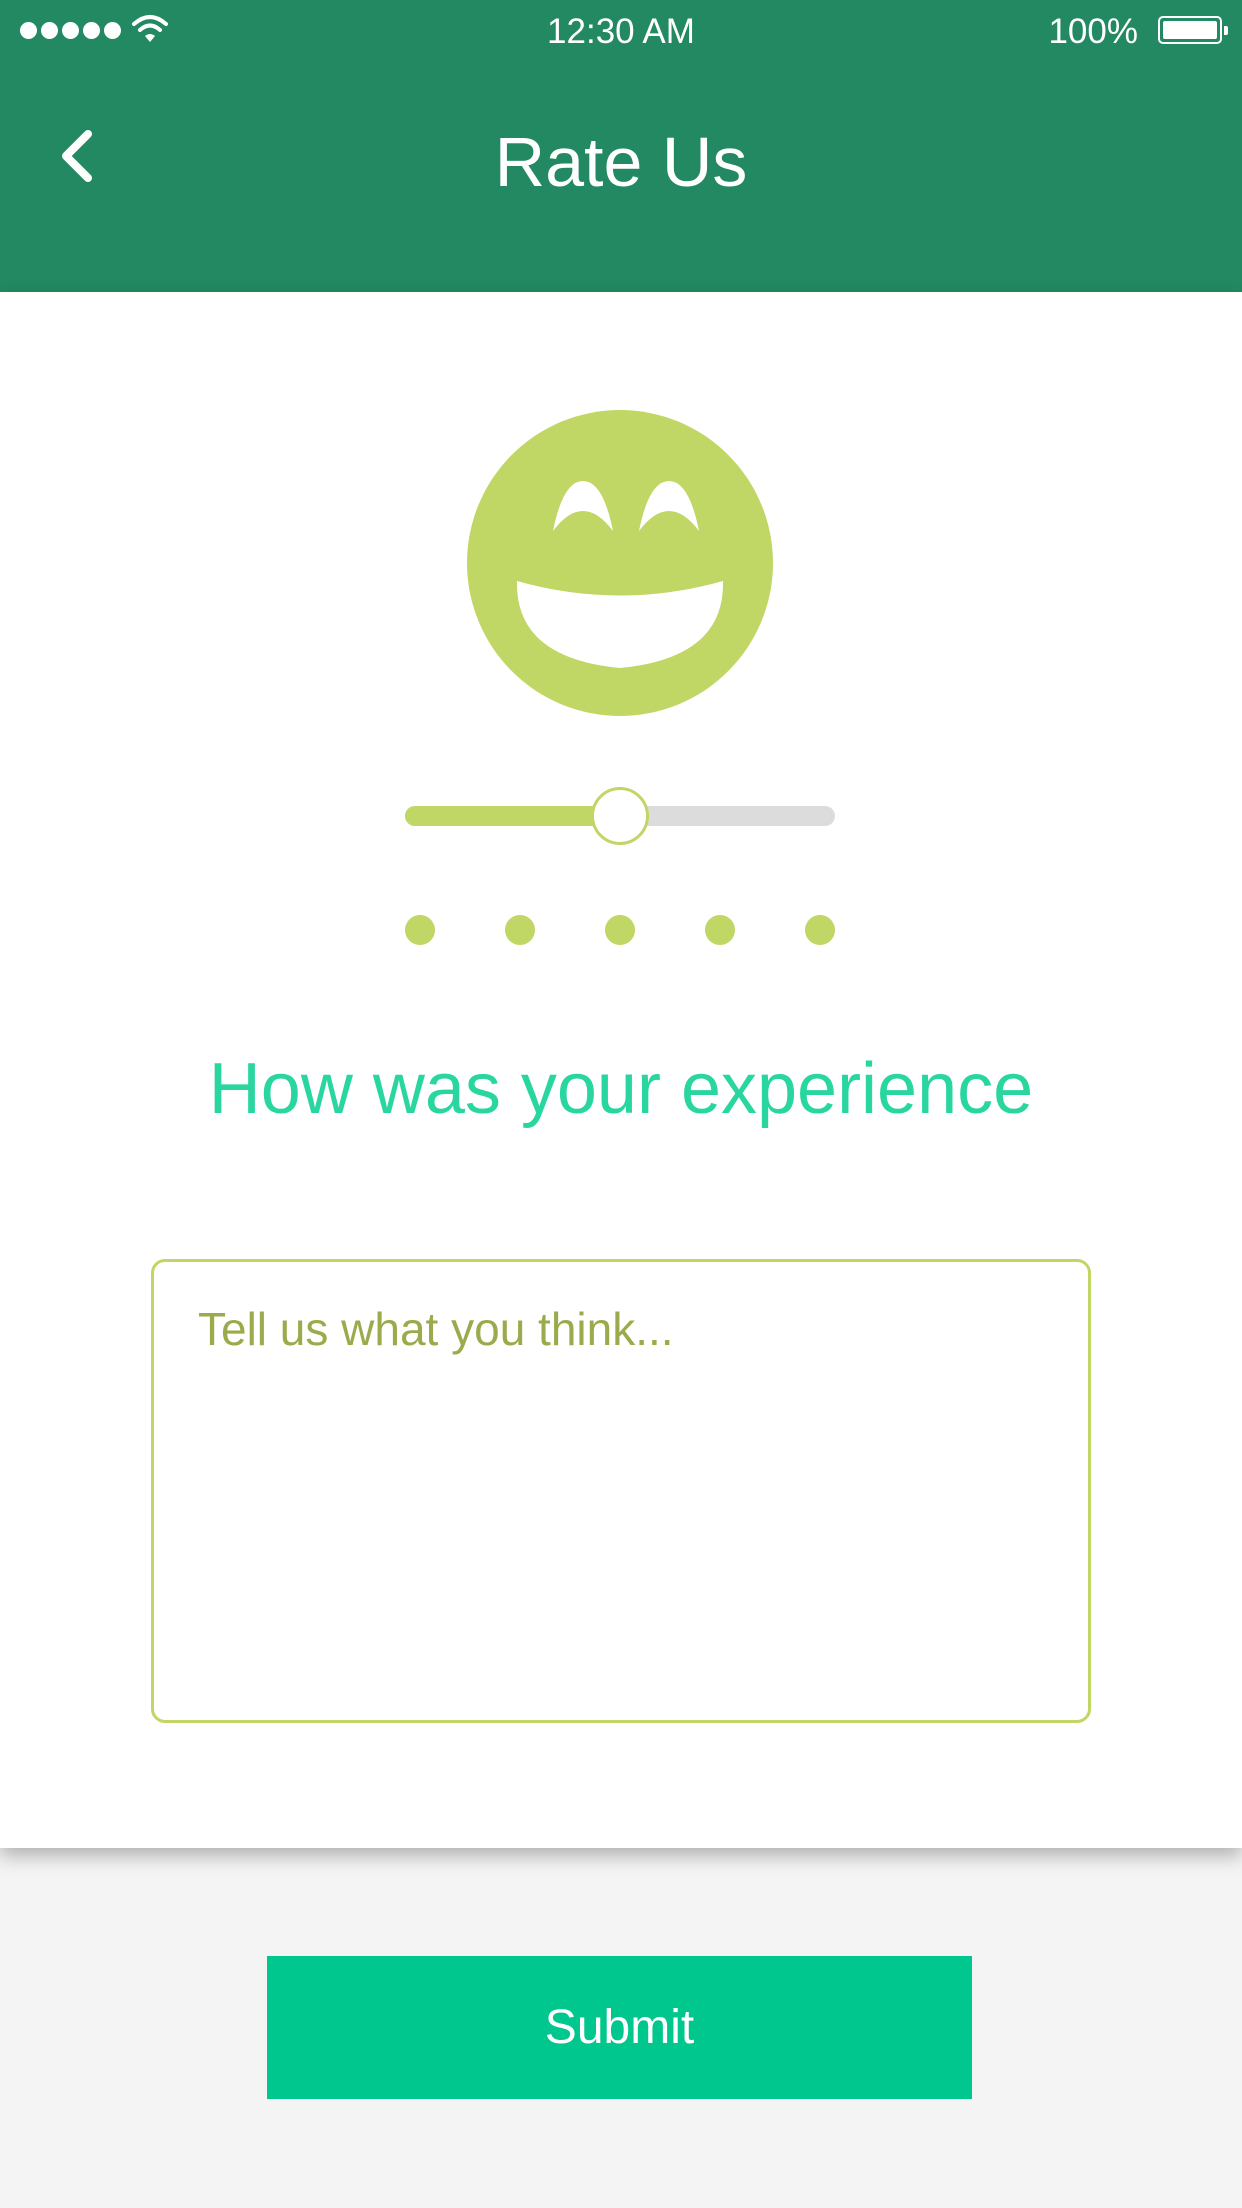 The width and height of the screenshot is (1242, 2208). Describe the element at coordinates (1093, 31) in the screenshot. I see `battery-percentage: 100%` at that location.